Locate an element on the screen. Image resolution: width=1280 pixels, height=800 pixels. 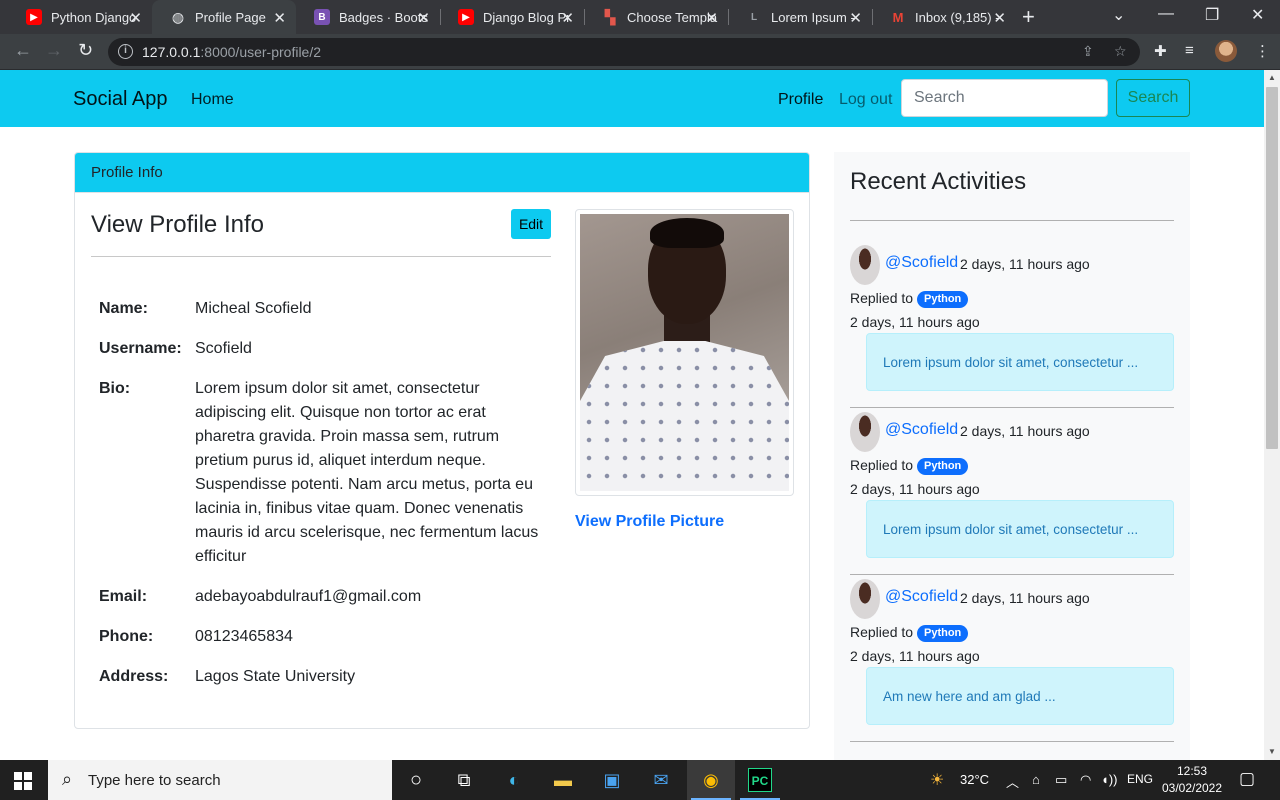
tab-bootstrap-badges: B Badges · Boots ✕ is located at coordinates (368, 17).